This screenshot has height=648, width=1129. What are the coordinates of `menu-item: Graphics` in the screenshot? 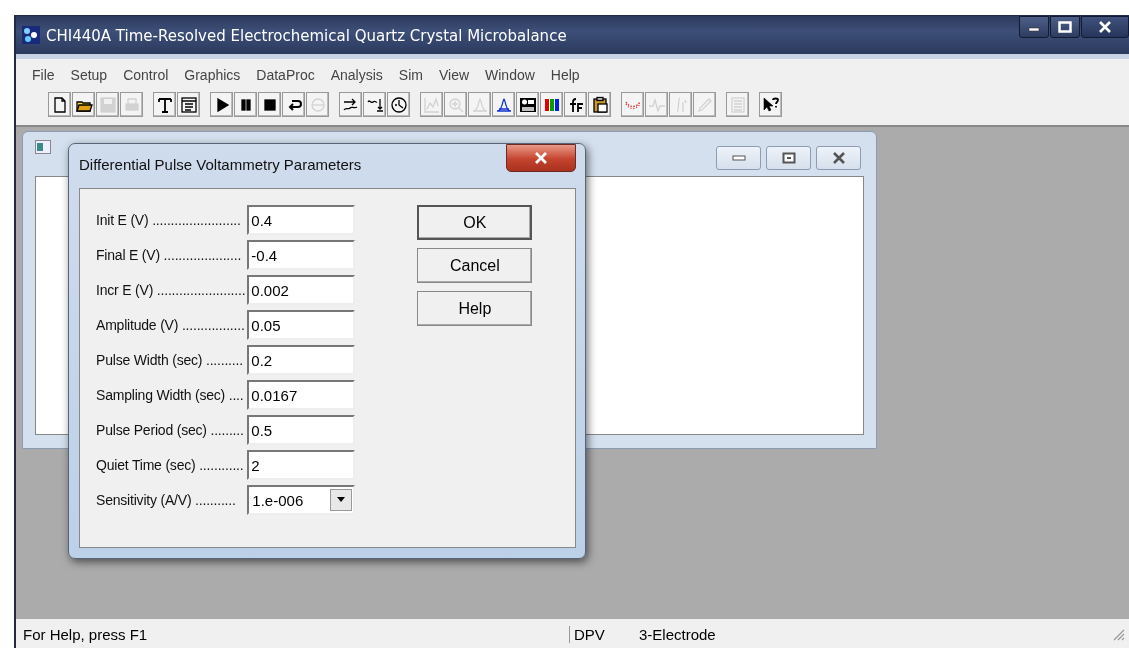 It's located at (212, 74).